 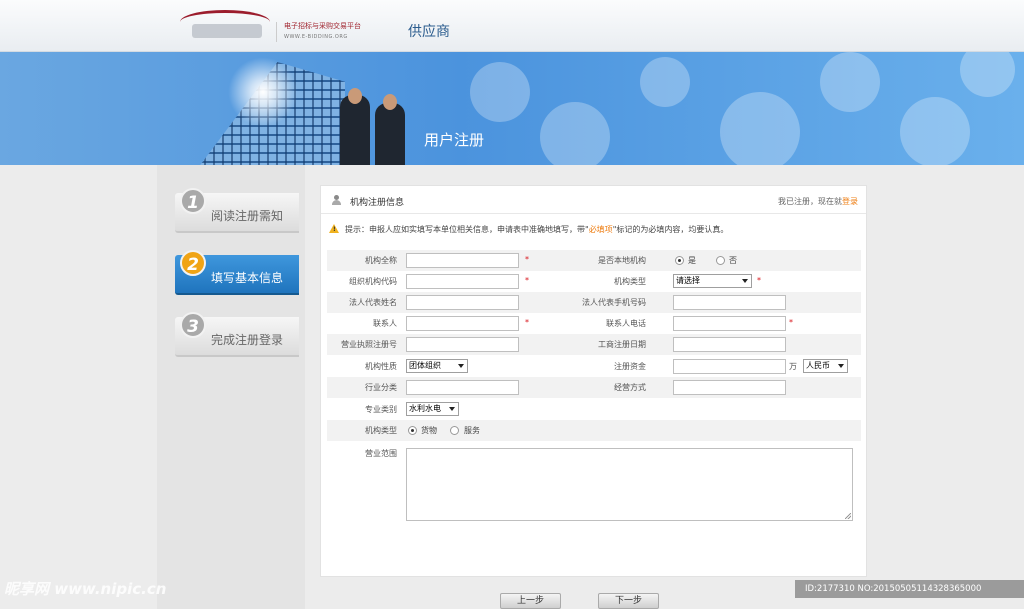 I want to click on org-category-label: 机构类型, so click(x=381, y=430).